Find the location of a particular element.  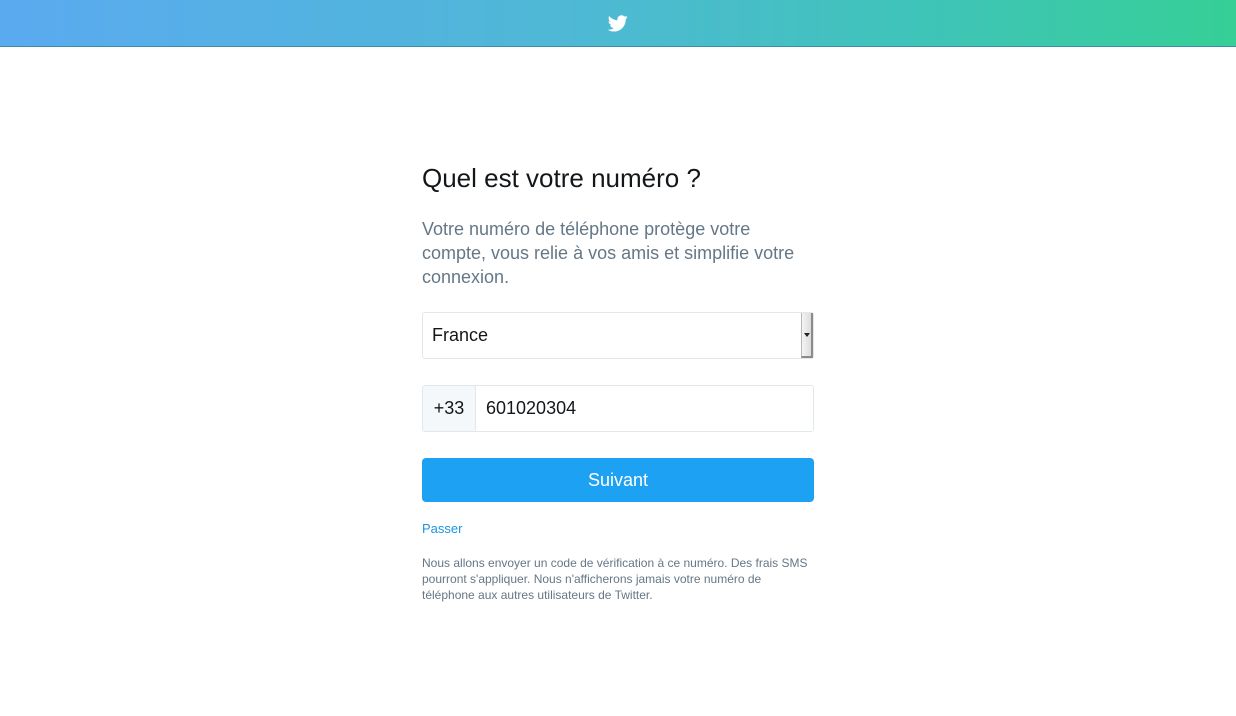

country-code-prefix: +33 is located at coordinates (449, 408).